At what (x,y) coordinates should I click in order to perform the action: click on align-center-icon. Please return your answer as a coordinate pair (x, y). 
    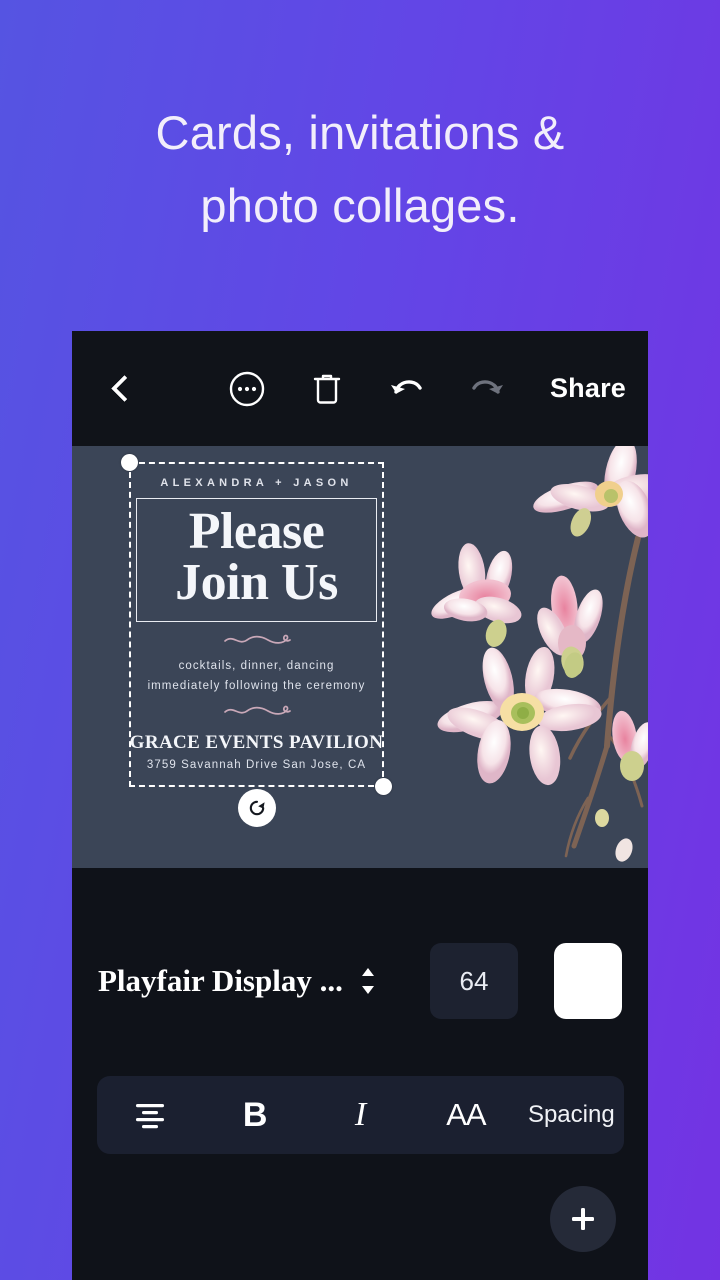
    Looking at the image, I should click on (149, 1116).